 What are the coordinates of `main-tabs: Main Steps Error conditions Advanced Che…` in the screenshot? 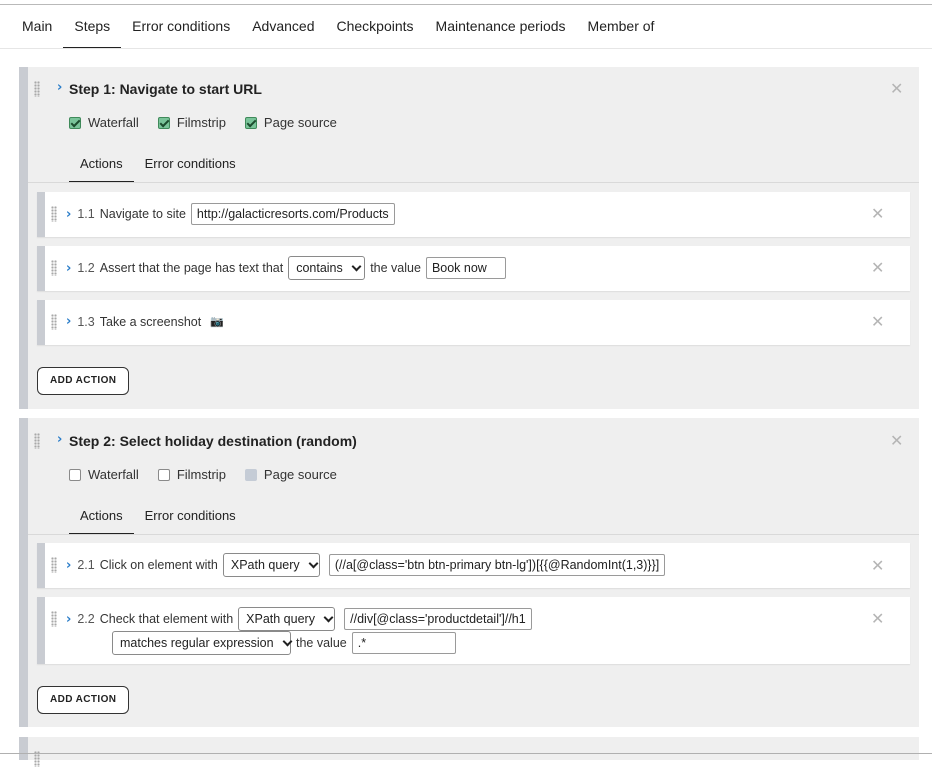 It's located at (338, 27).